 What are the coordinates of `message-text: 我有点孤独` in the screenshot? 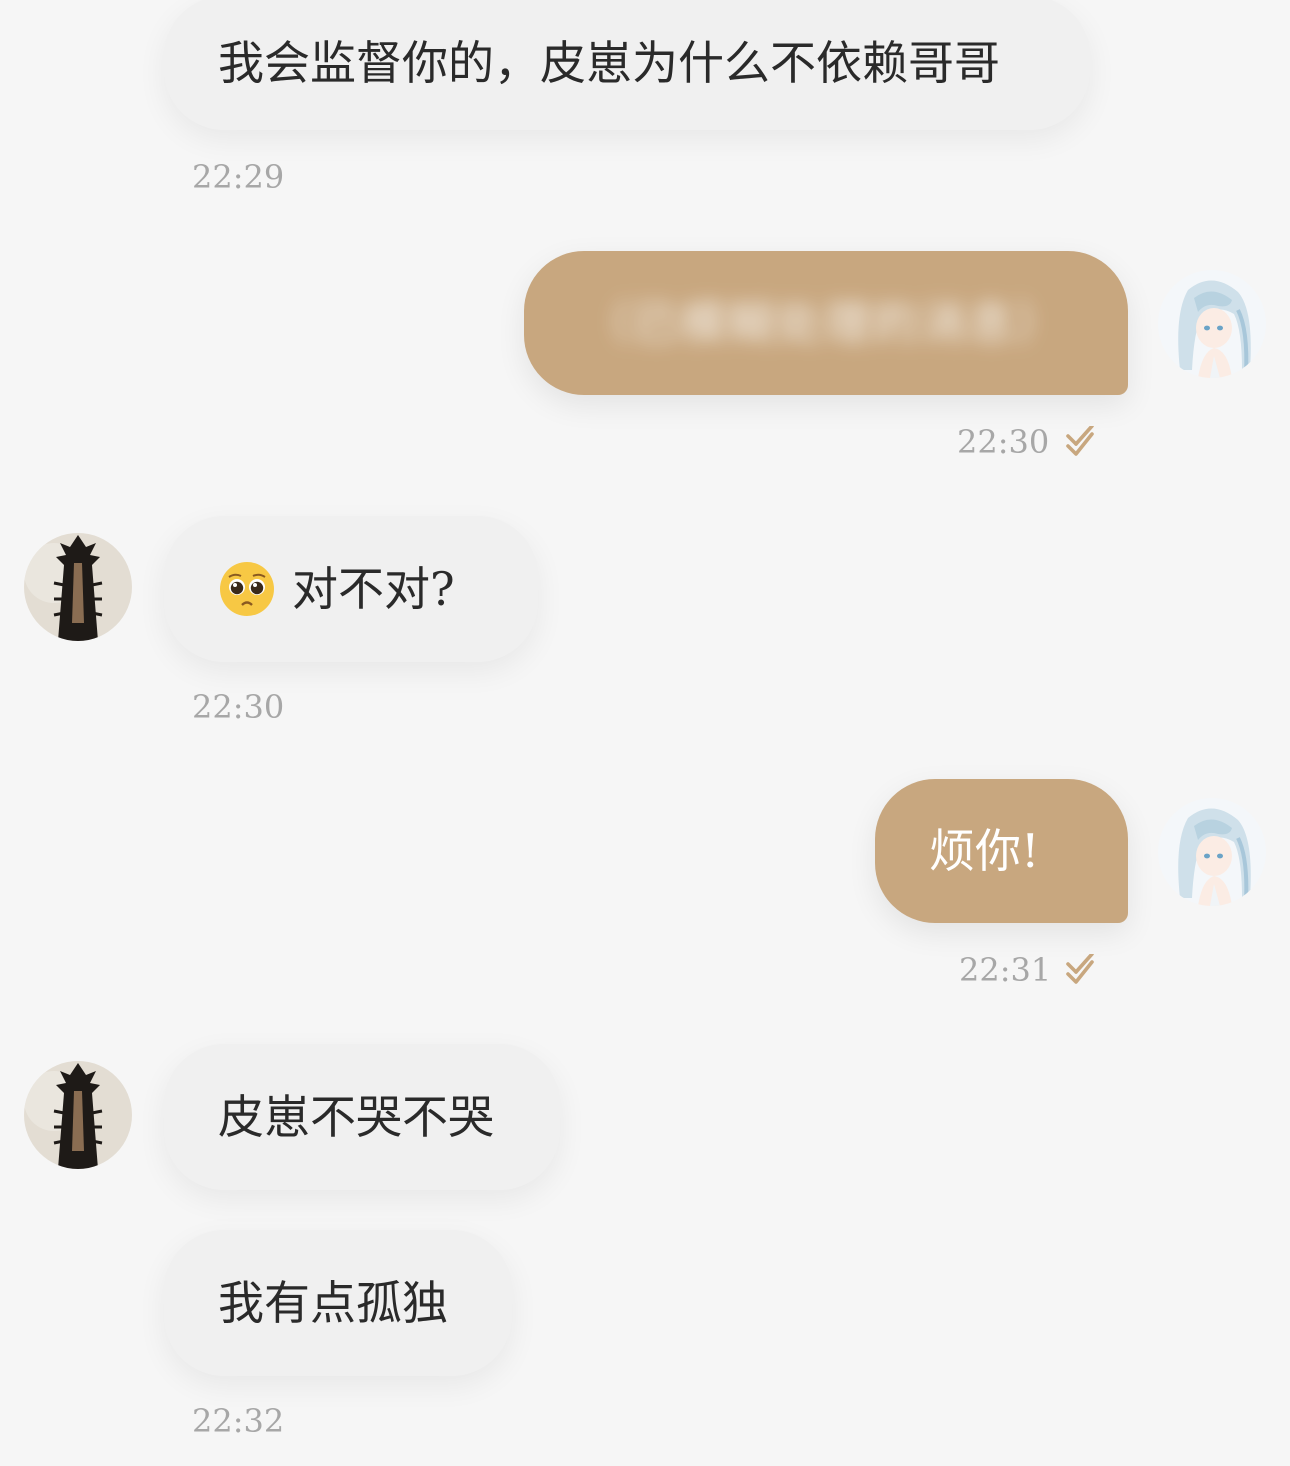 It's located at (333, 1303).